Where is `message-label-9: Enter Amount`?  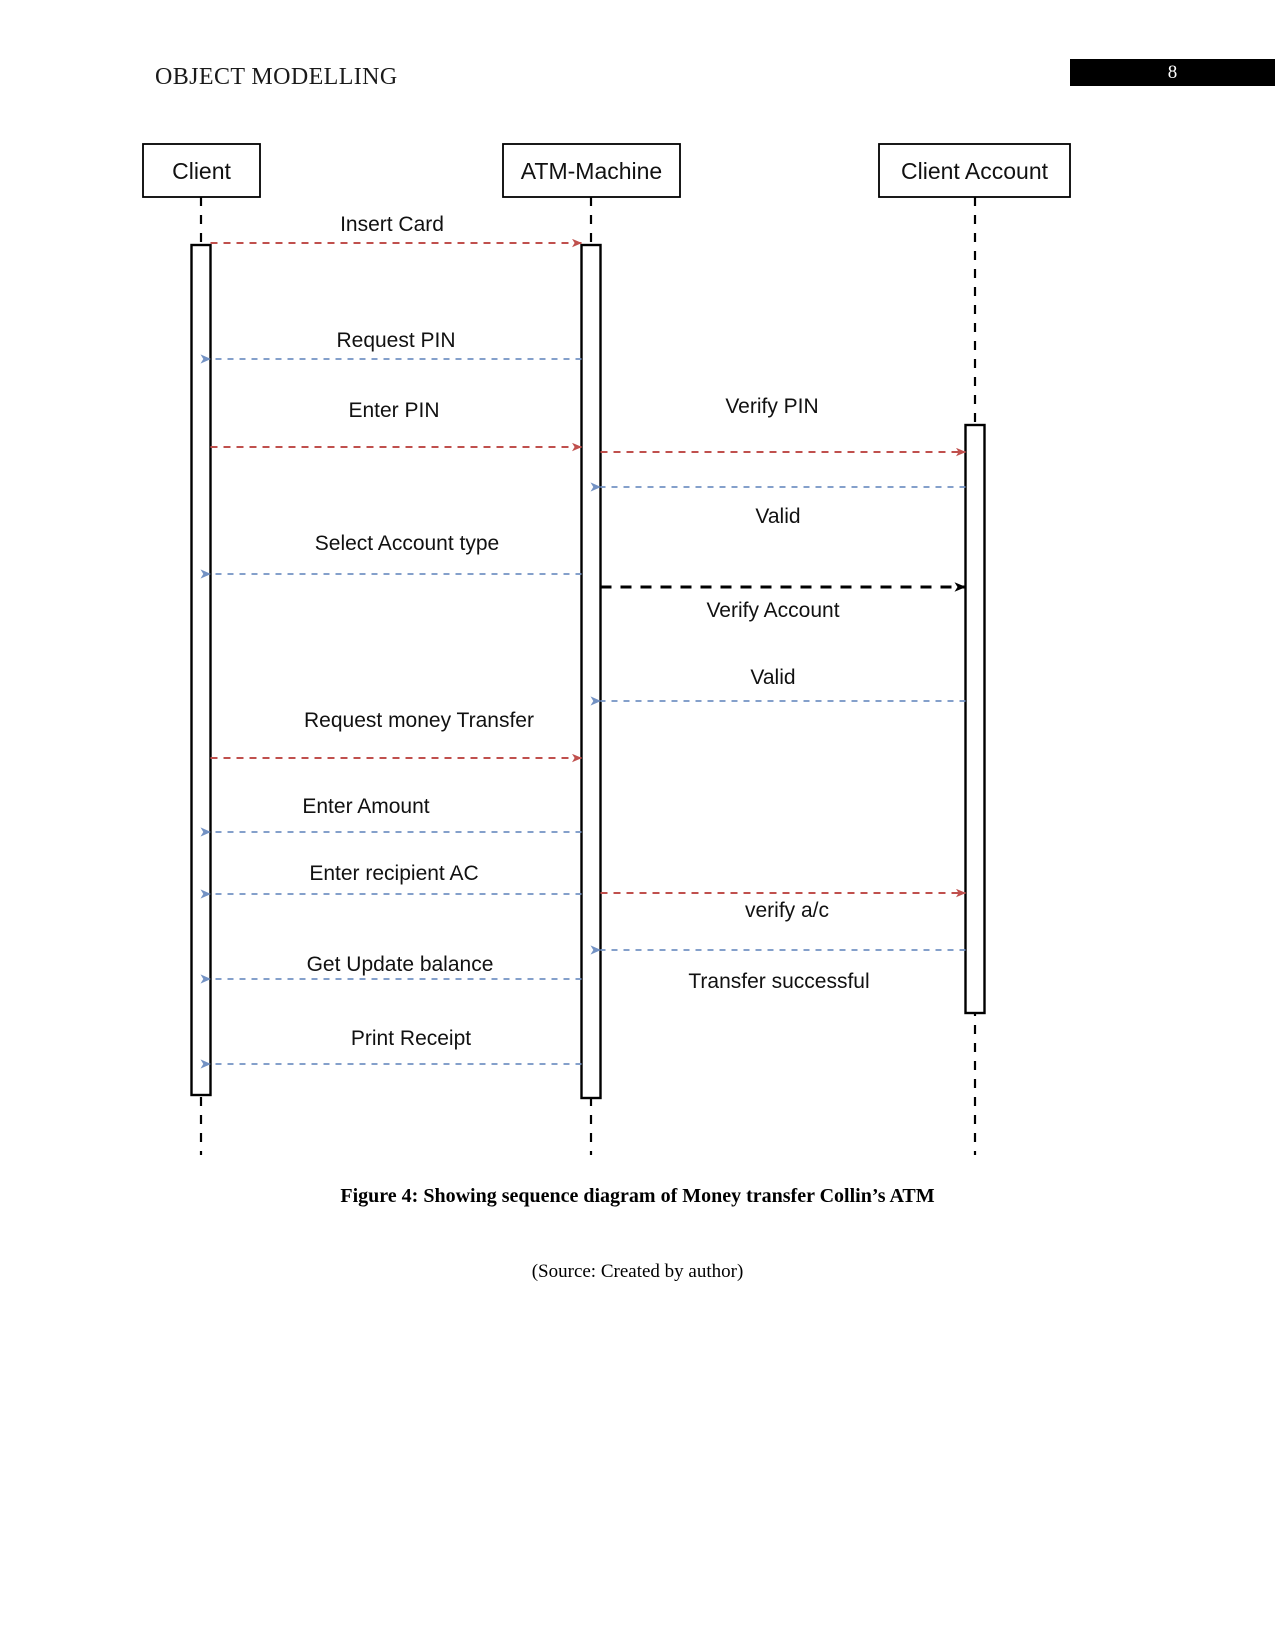
message-label-9: Enter Amount is located at coordinates (365, 806).